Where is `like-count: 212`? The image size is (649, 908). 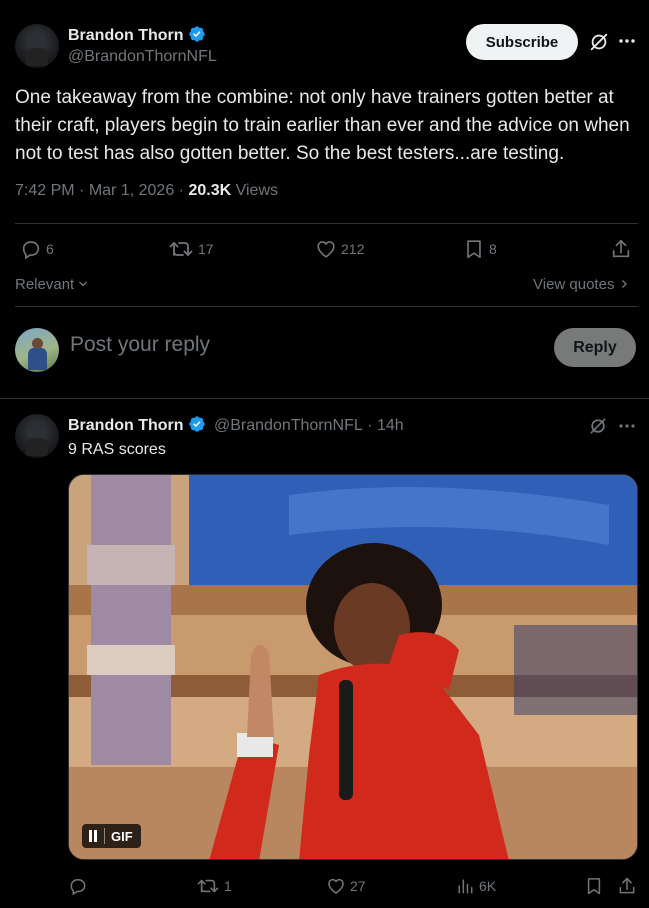
like-count: 212 is located at coordinates (353, 249).